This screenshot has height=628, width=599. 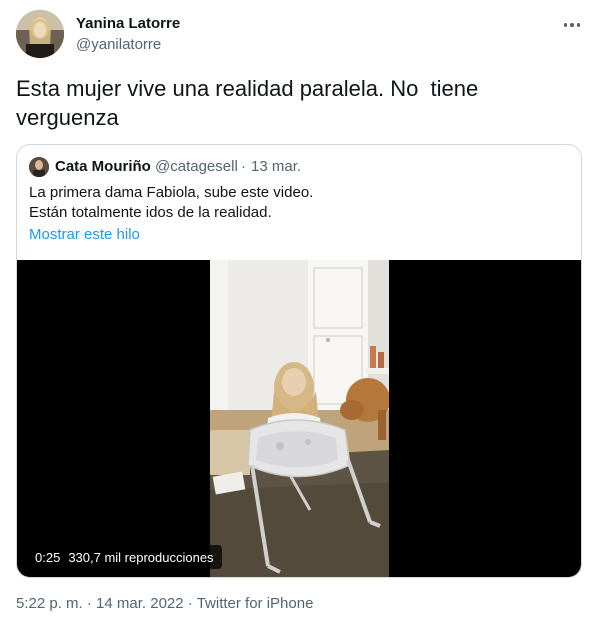 I want to click on quoted-author-name: Cata Mouriño, so click(x=103, y=166).